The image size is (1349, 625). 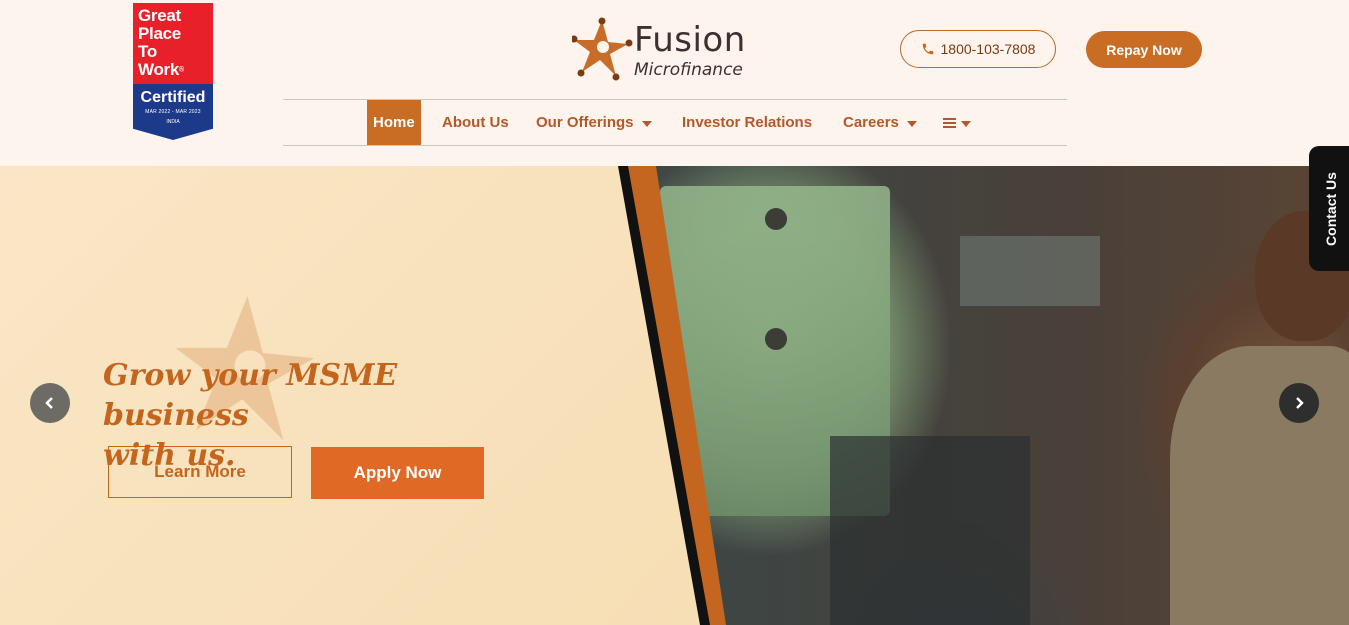 I want to click on slider-next-button, so click(x=1299, y=403).